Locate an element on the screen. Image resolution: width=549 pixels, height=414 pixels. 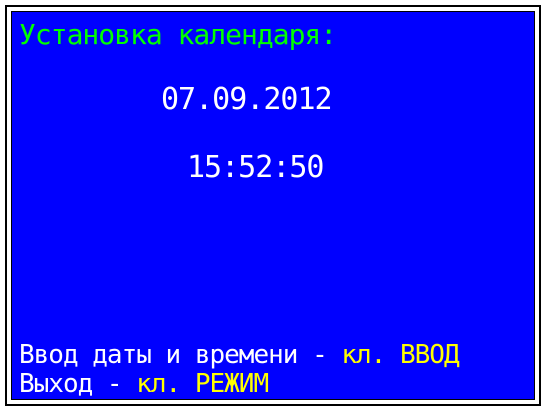
enter-hint: Ввод даты и времени - кл. ВВОД is located at coordinates (239, 355).